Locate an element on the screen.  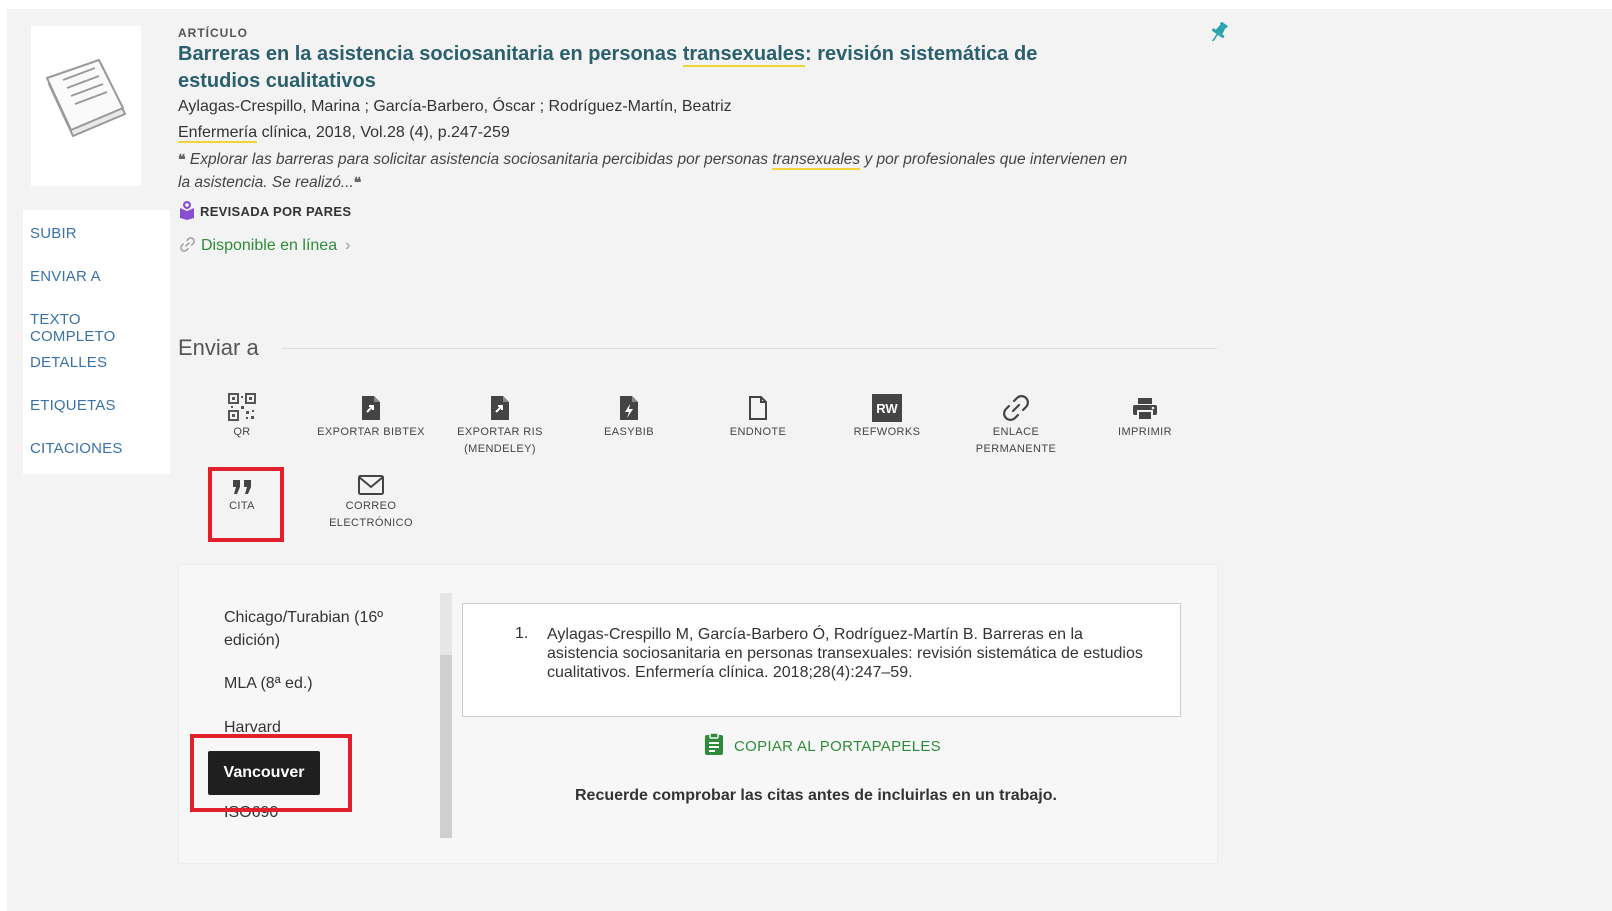
action-qr-label: QR is located at coordinates (242, 432).